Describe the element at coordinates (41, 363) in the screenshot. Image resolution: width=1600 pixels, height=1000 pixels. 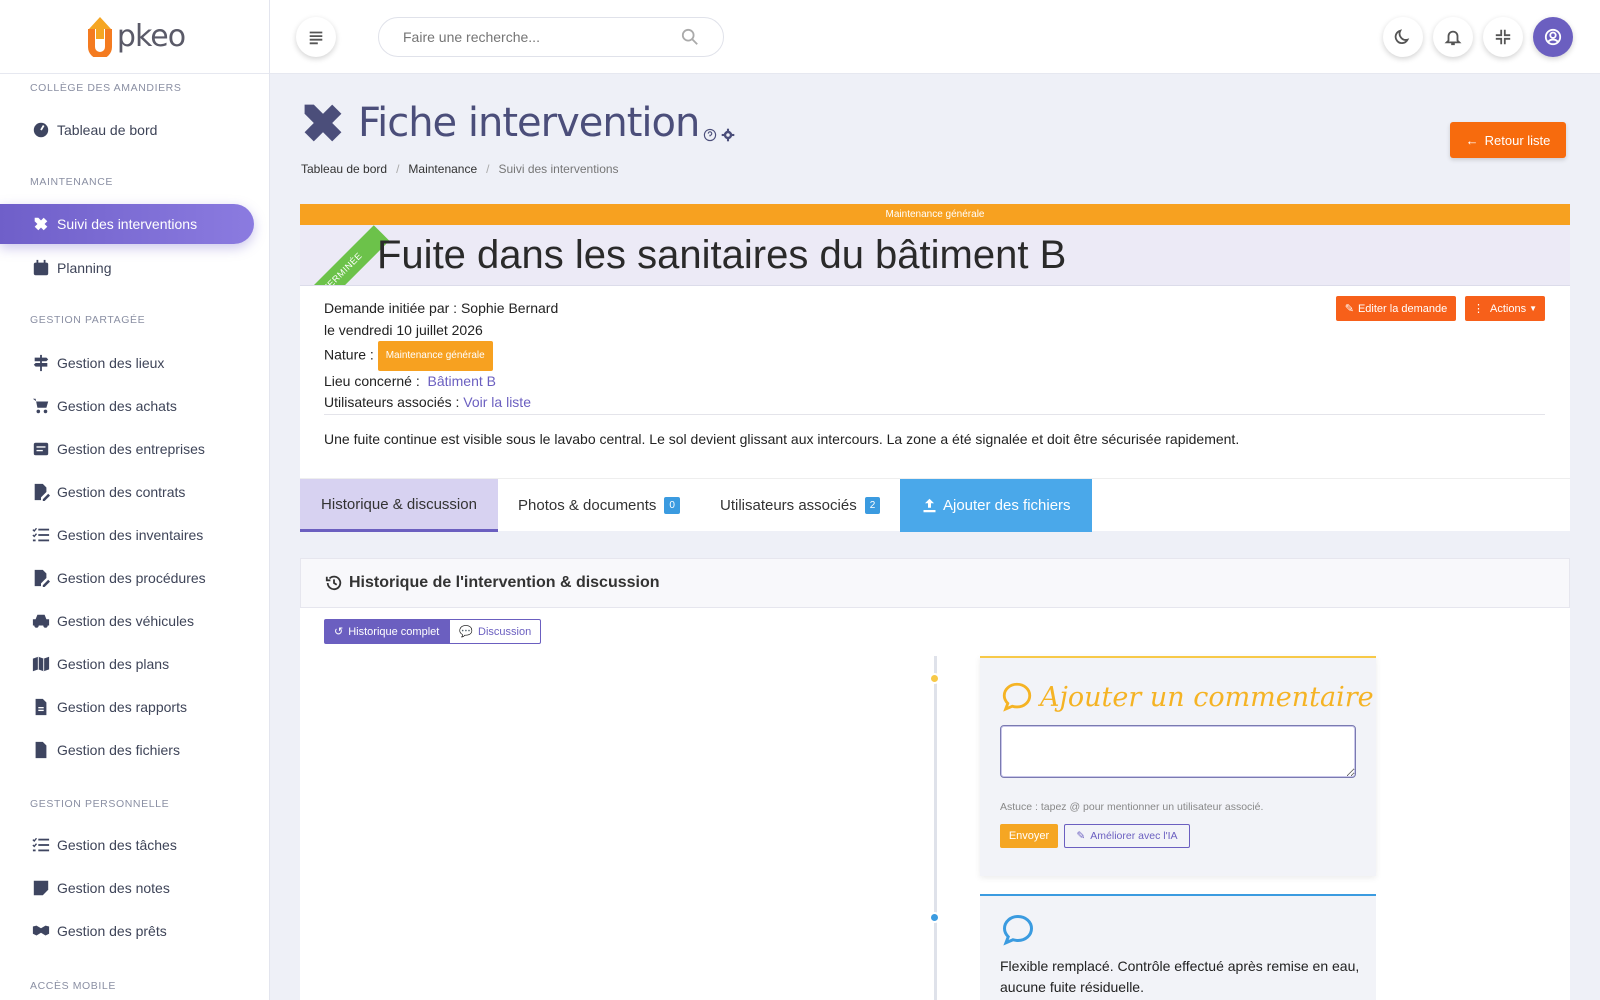
I see `signpost-icon` at that location.